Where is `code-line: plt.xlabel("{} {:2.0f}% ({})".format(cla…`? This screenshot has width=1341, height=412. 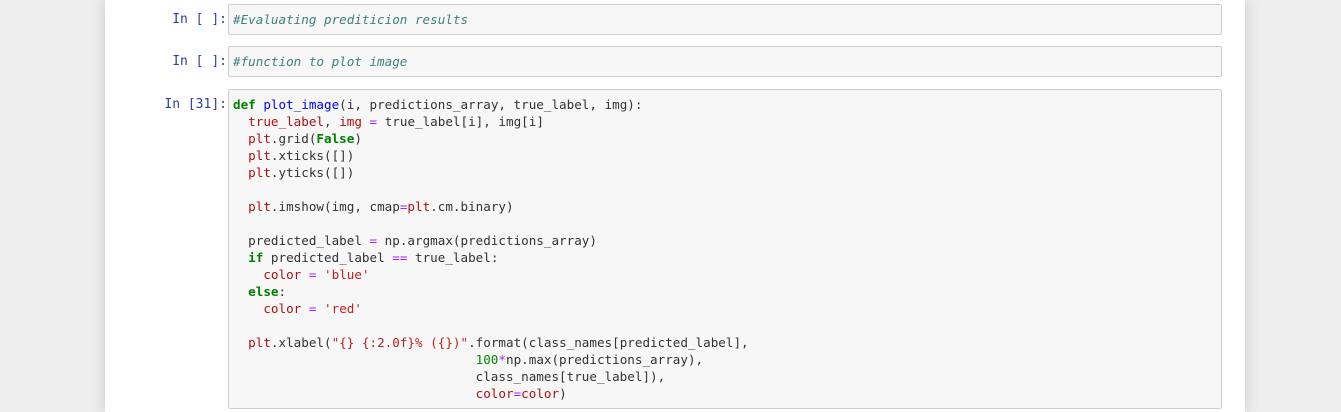
code-line: plt.xlabel("{} {:2.0f}% ({})".format(cla… is located at coordinates (498, 342).